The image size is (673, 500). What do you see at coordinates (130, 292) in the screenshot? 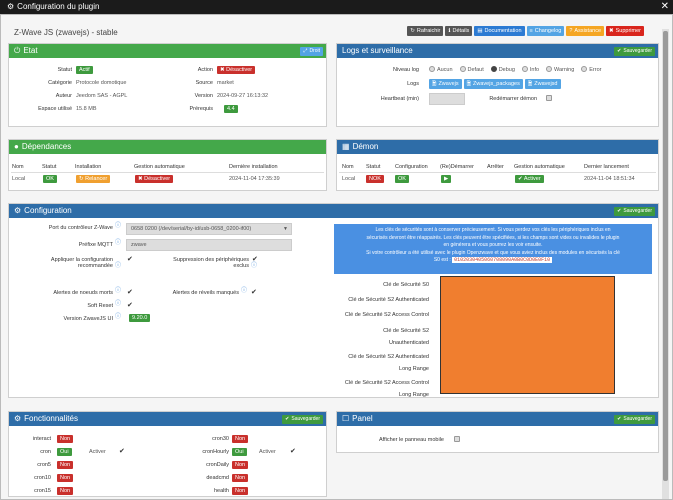
I see `alertes-morts-checkbox: ✔` at bounding box center [130, 292].